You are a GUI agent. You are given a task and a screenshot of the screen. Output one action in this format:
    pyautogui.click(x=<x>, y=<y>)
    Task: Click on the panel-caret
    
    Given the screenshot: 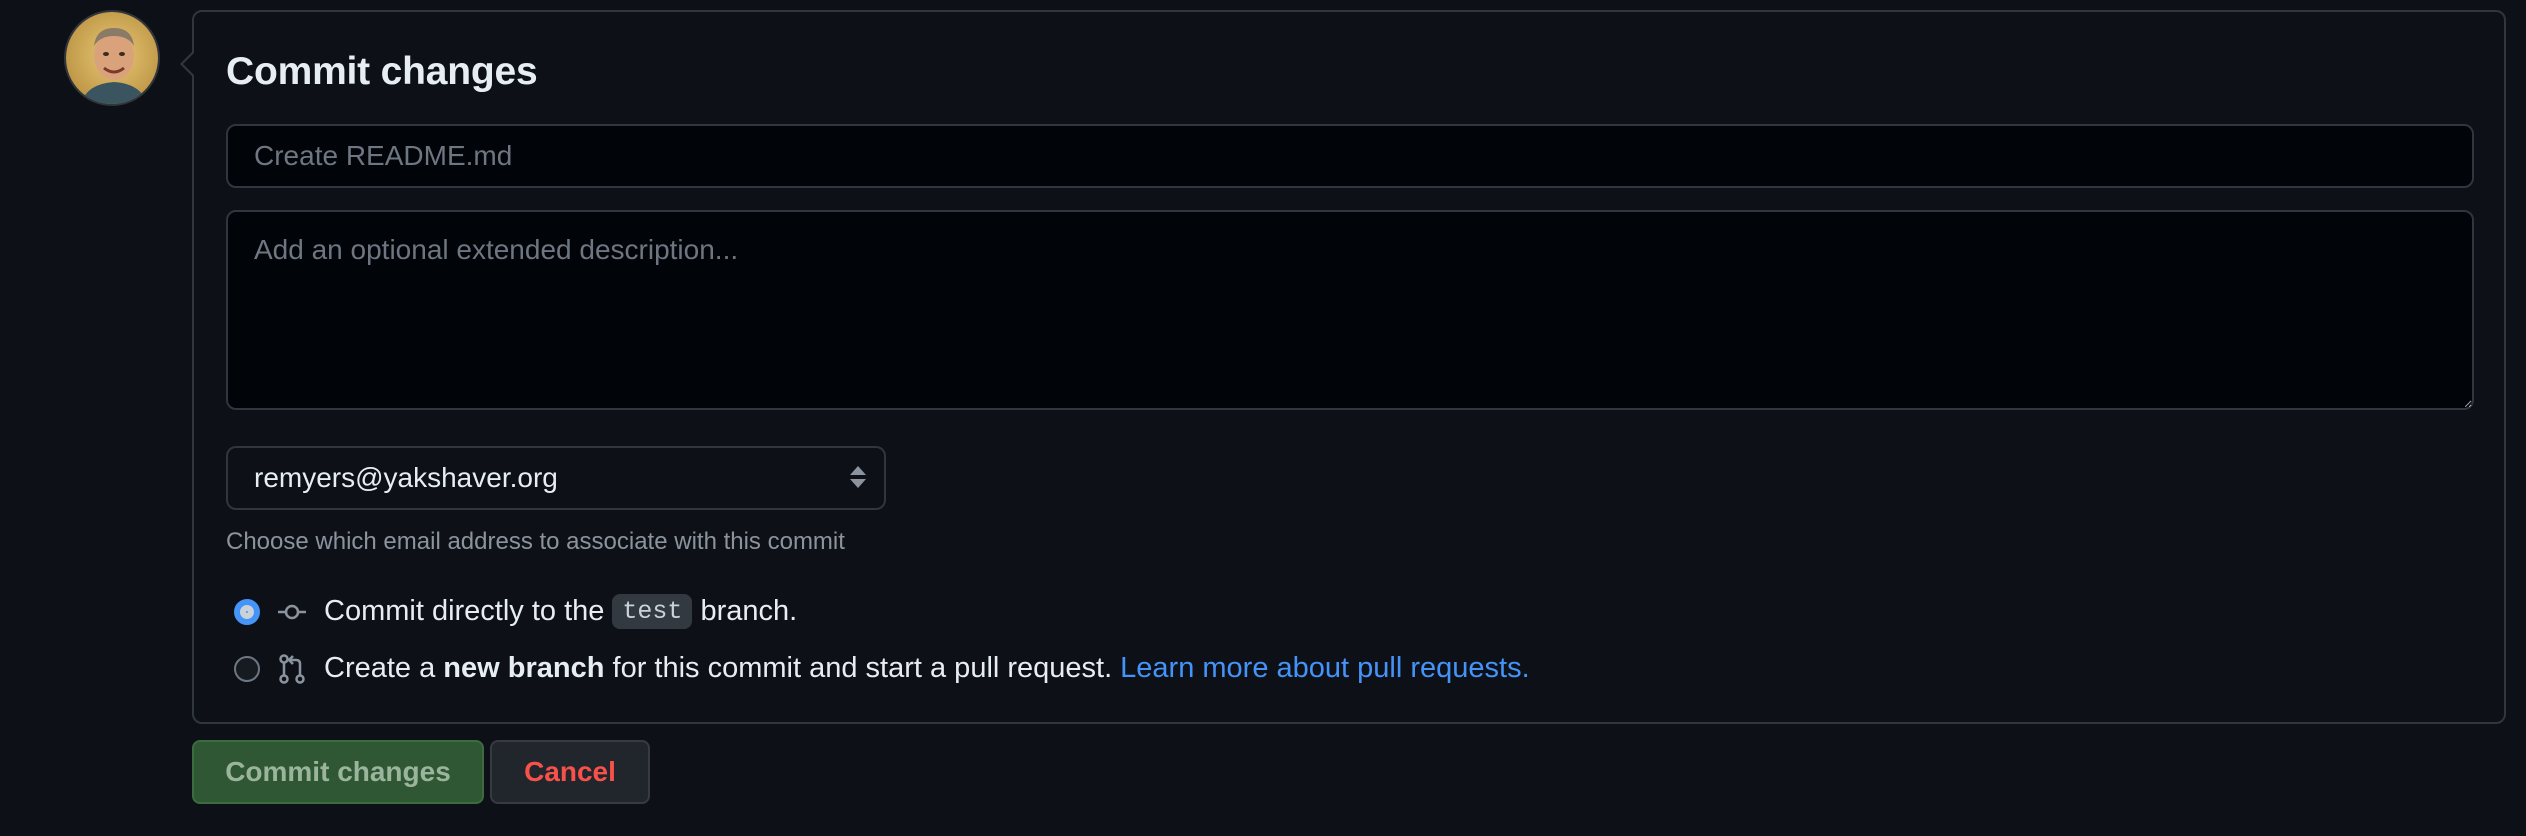 What is the action you would take?
    pyautogui.click(x=187, y=64)
    